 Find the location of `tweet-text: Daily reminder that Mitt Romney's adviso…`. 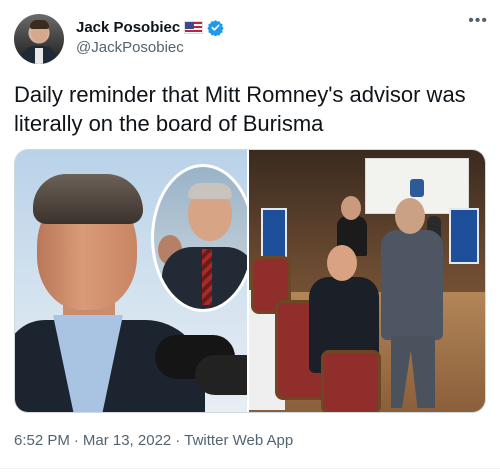

tweet-text: Daily reminder that Mitt Romney's adviso… is located at coordinates (240, 109).